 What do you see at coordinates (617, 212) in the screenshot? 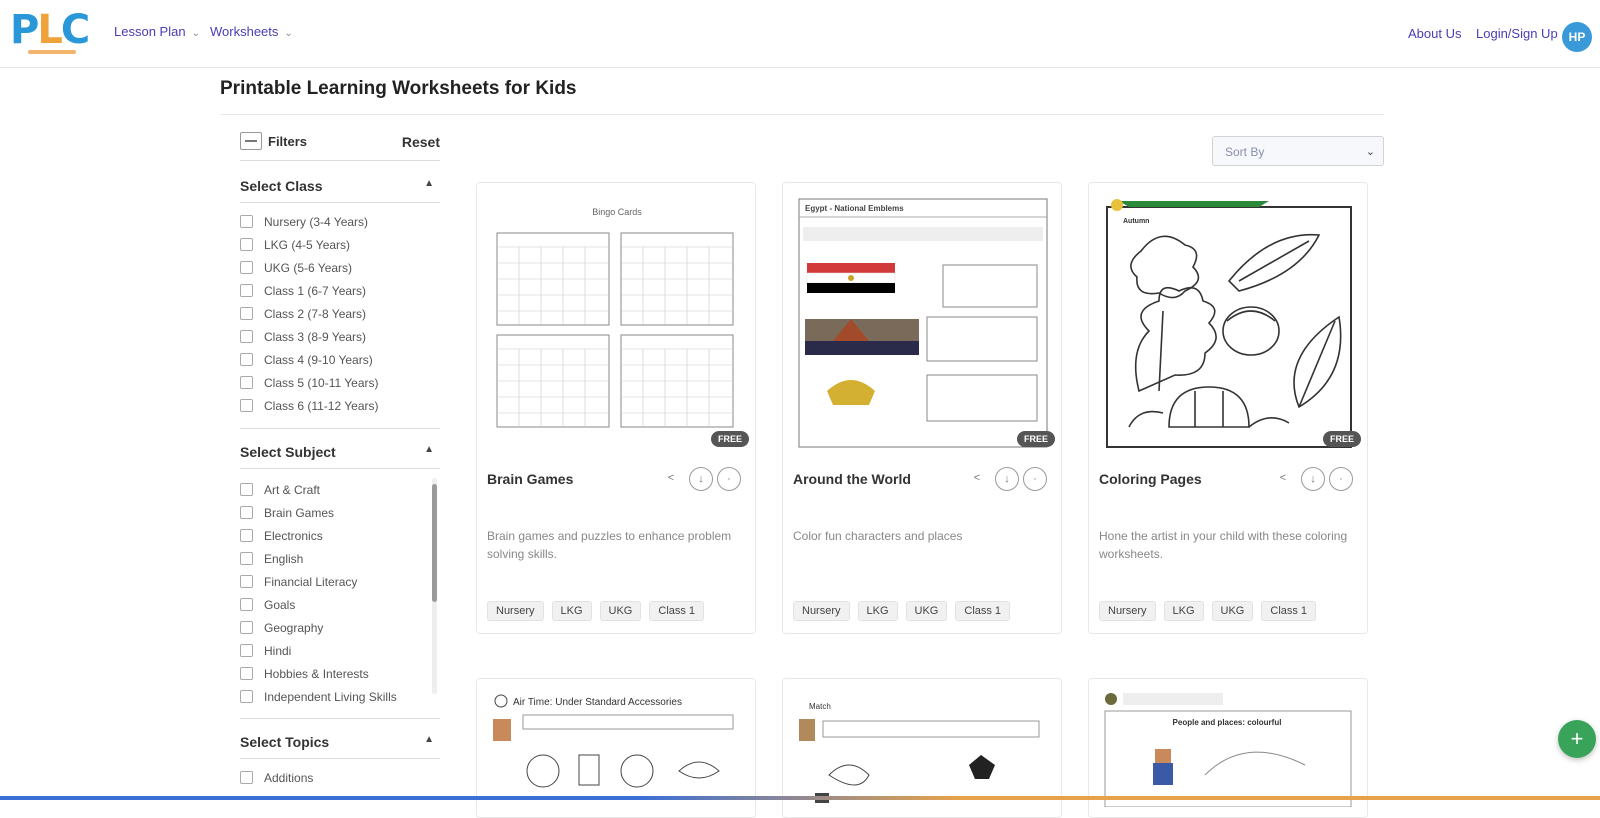
I see `thumb-title: Bingo Cards` at bounding box center [617, 212].